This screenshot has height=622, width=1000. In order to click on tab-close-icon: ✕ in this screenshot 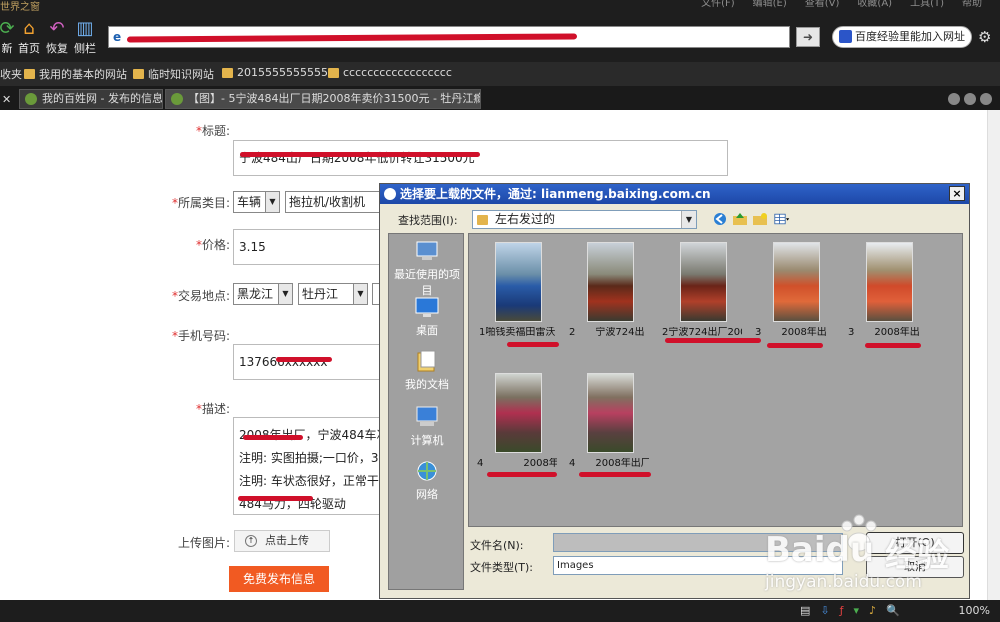, I will do `click(6, 99)`.